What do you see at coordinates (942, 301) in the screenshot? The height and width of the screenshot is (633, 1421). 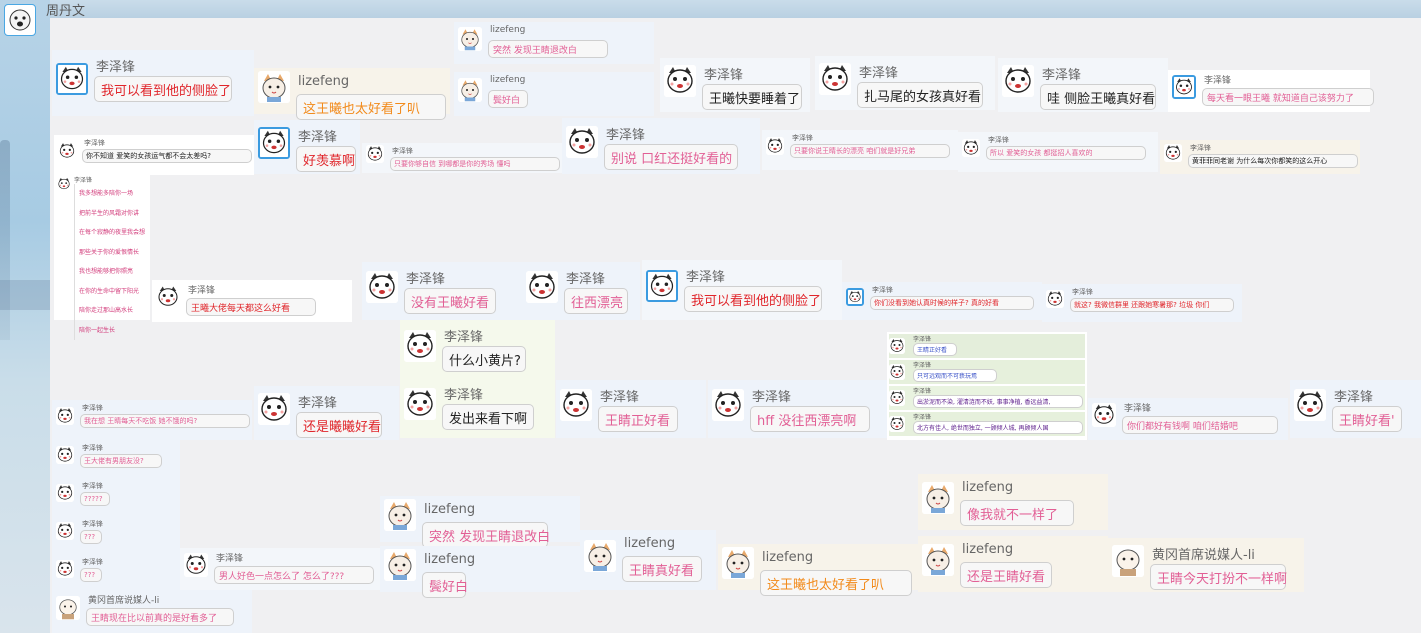 I see `chat-message: 李泽锋 你们没看到她认真时候的样子? 真的好看` at bounding box center [942, 301].